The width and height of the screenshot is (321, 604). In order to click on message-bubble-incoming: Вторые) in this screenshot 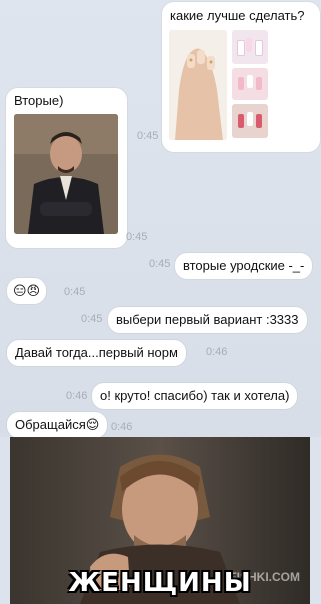, I will do `click(66, 168)`.